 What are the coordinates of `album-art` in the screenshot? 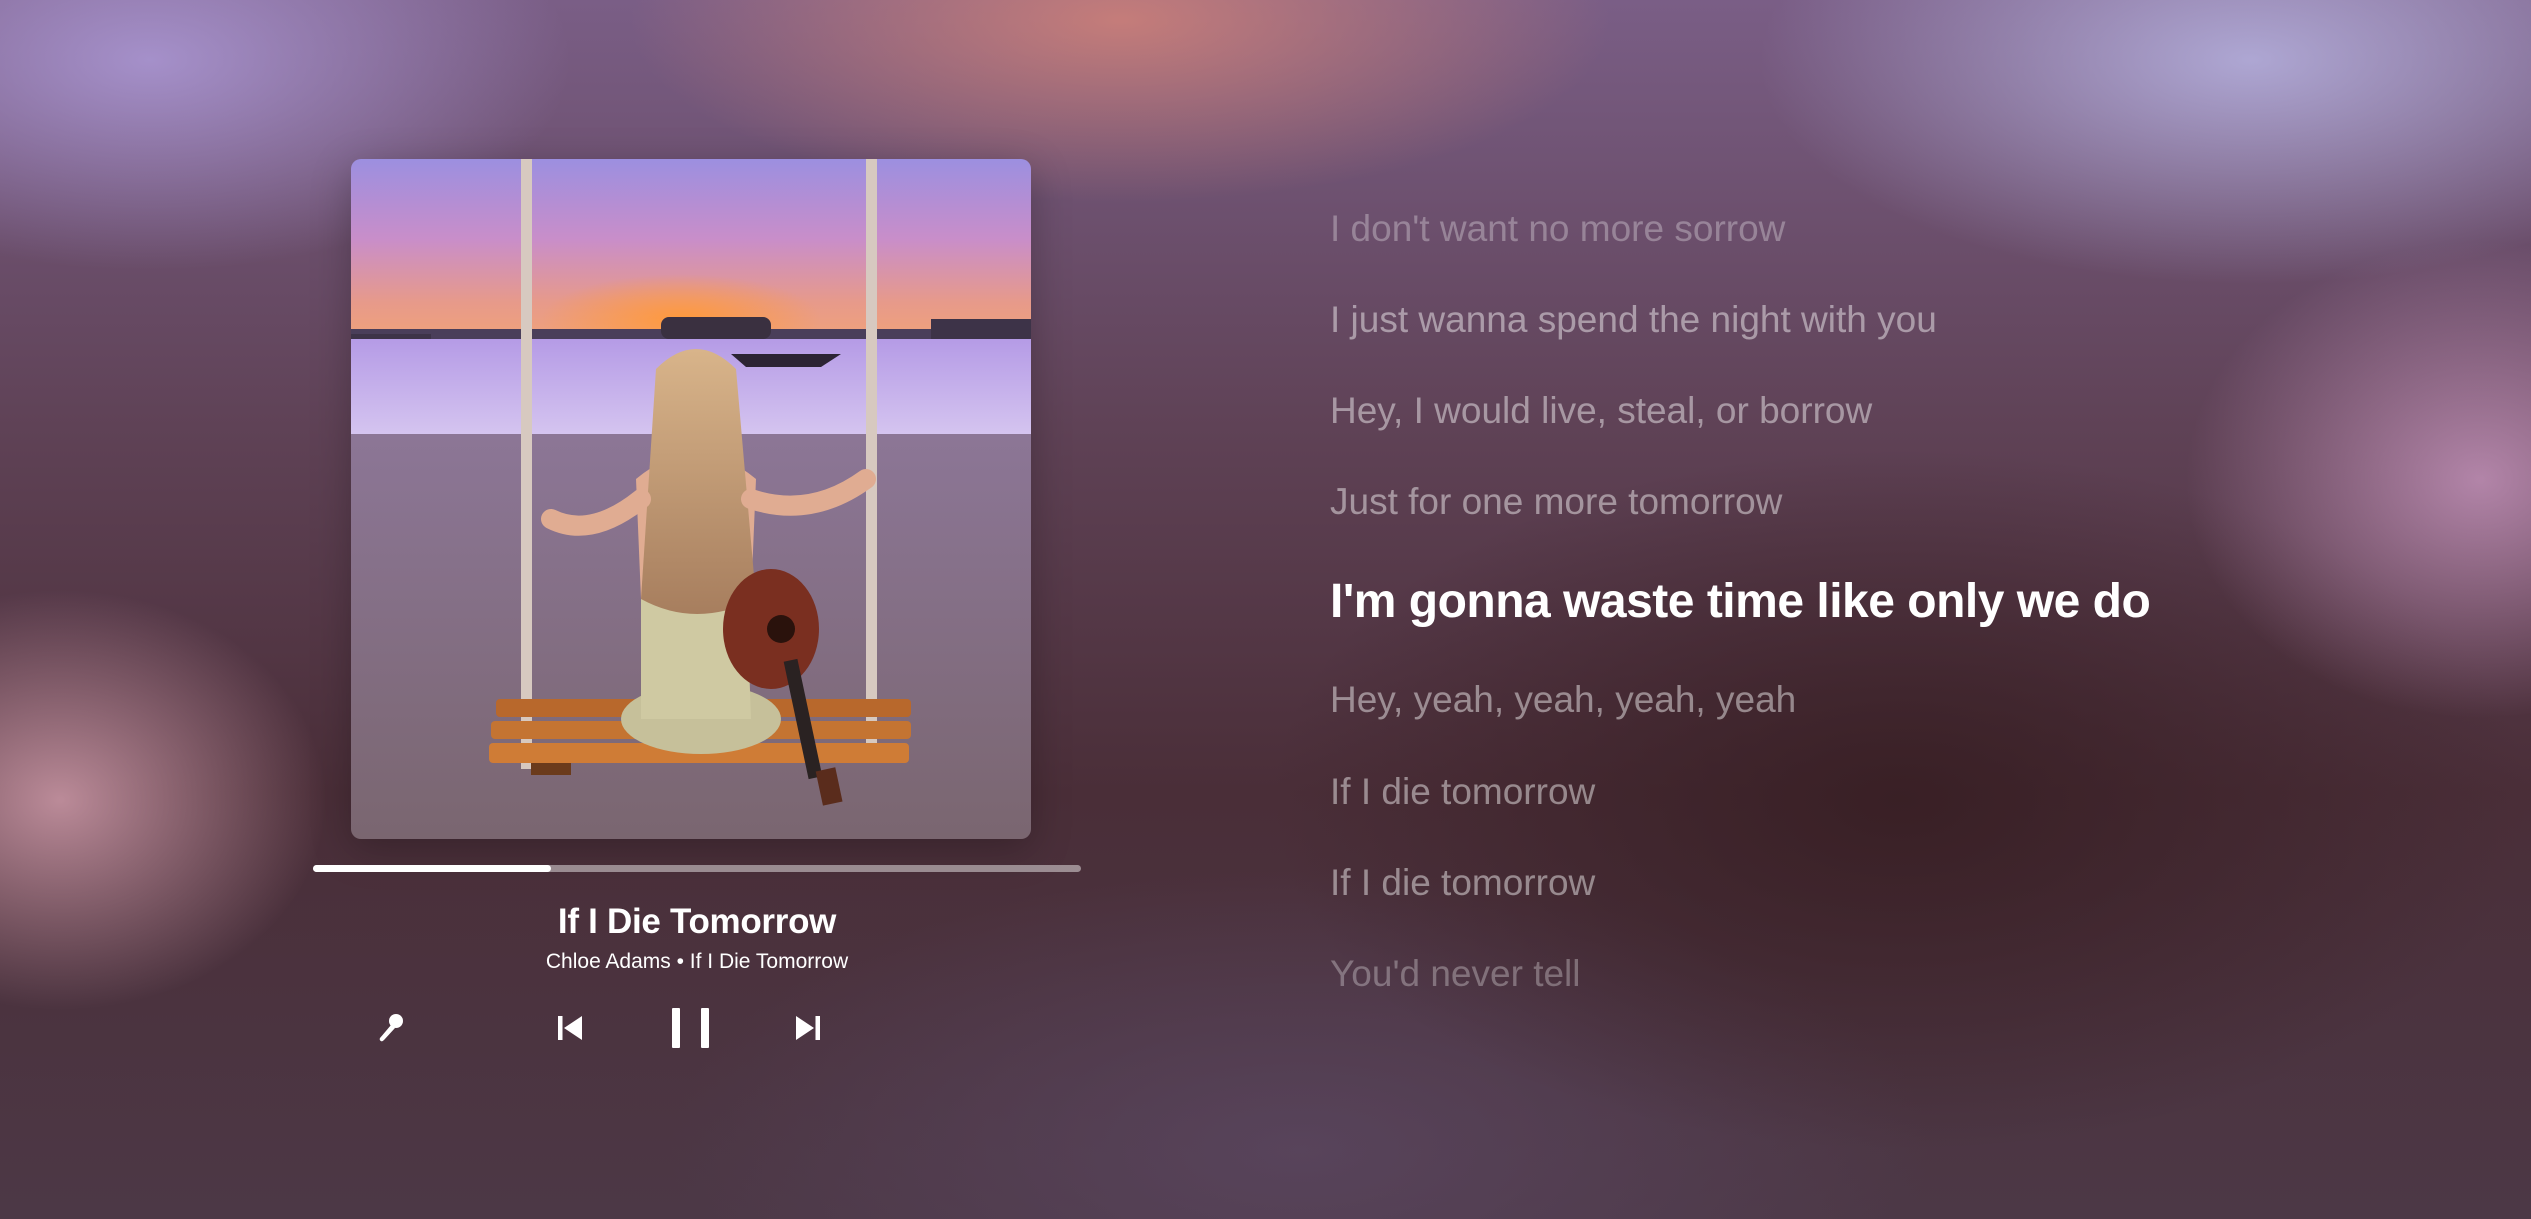 It's located at (691, 499).